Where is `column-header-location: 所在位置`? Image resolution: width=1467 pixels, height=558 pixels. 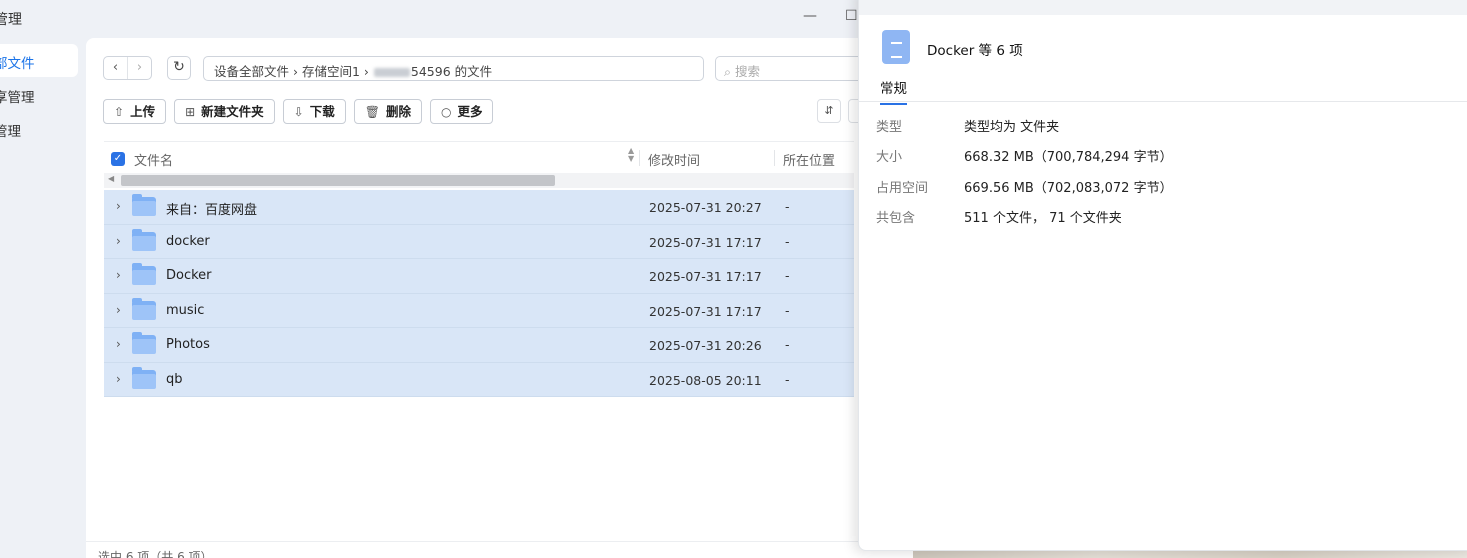
column-header-location: 所在位置 is located at coordinates (809, 159).